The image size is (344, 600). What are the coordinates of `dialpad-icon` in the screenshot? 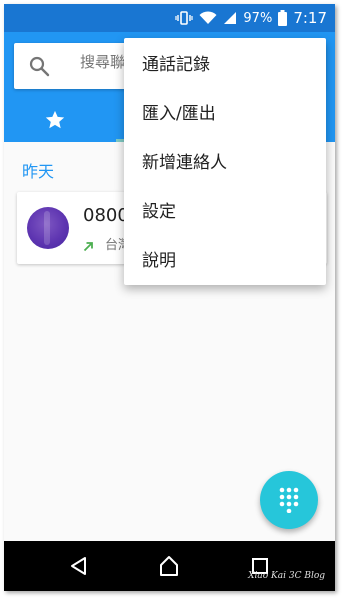 It's located at (289, 500).